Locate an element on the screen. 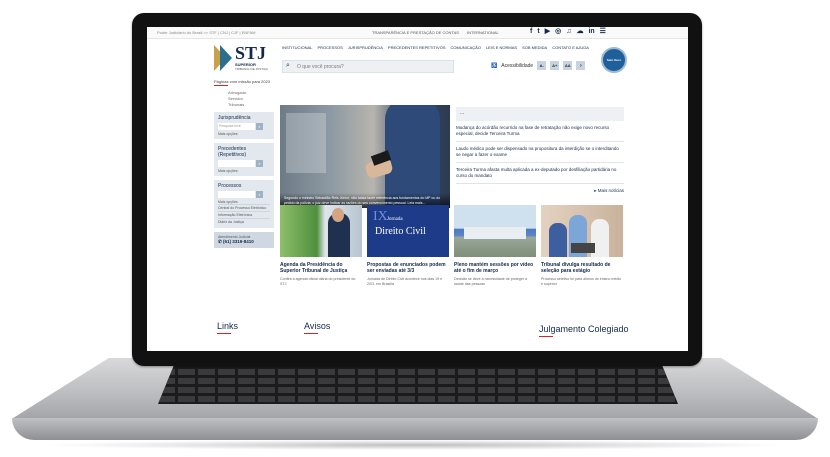 This screenshot has width=830, height=457. phone-number: (61) 3319-8410 is located at coordinates (238, 241).